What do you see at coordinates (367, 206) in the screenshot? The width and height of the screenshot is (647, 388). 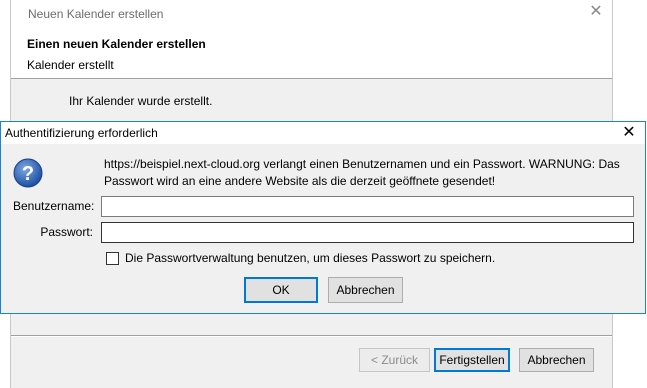 I see `username-input` at bounding box center [367, 206].